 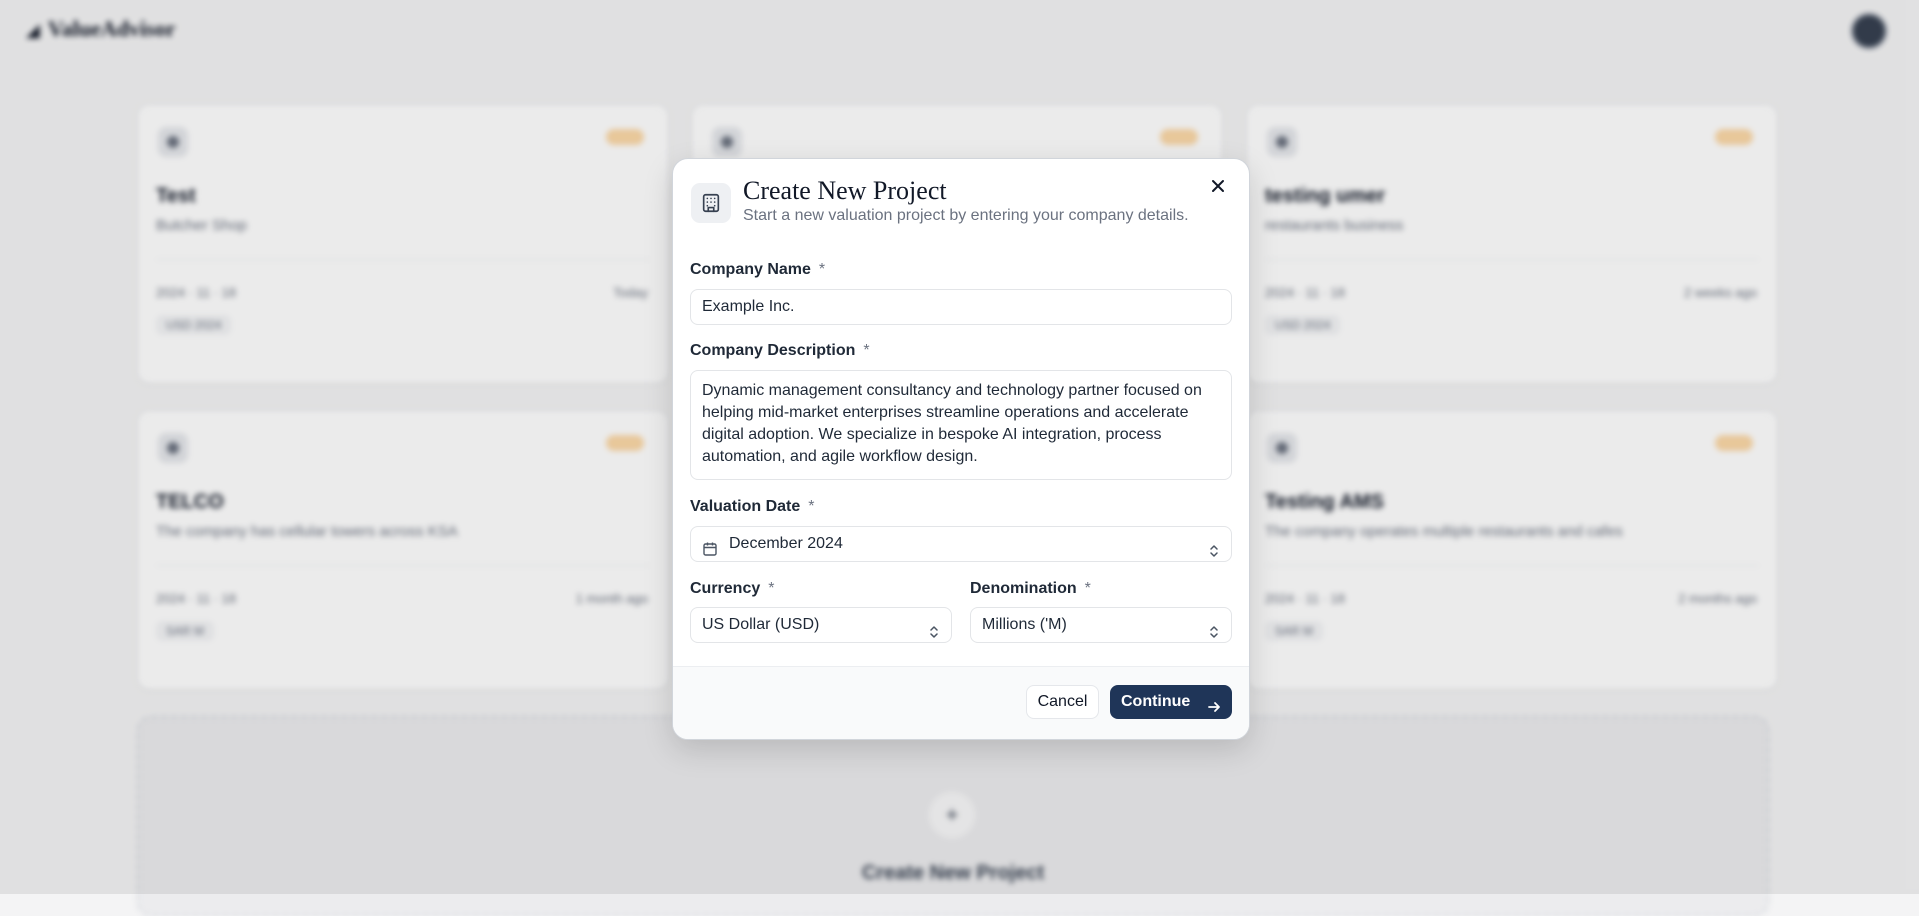 I want to click on building-icon, so click(x=711, y=203).